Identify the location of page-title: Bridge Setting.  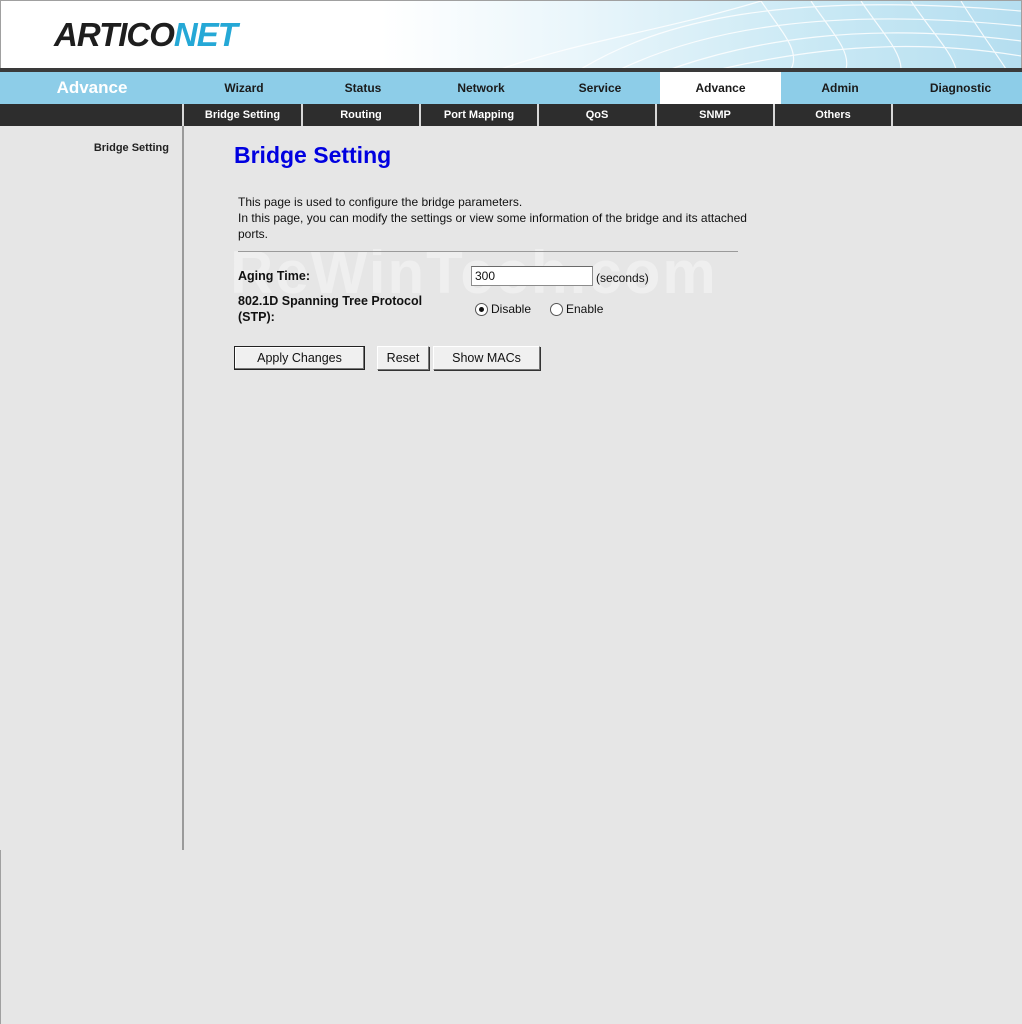
(313, 155).